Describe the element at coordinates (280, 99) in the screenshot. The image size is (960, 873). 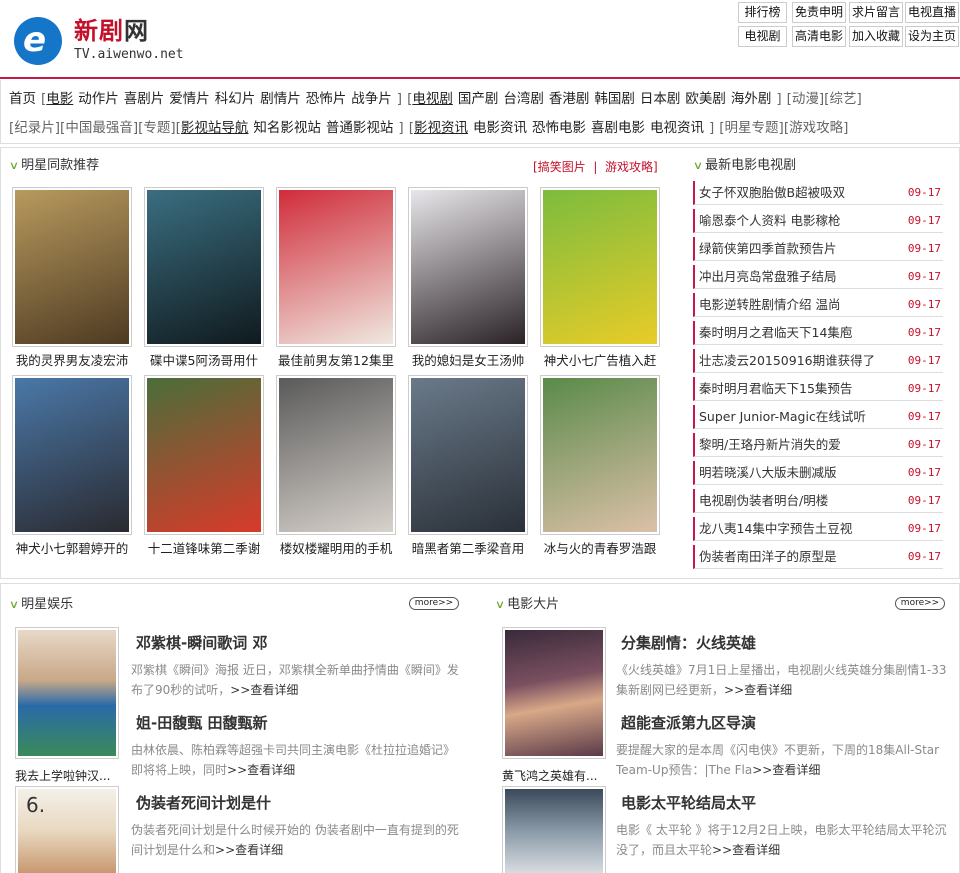
I see `nav-item: 剧情片` at that location.